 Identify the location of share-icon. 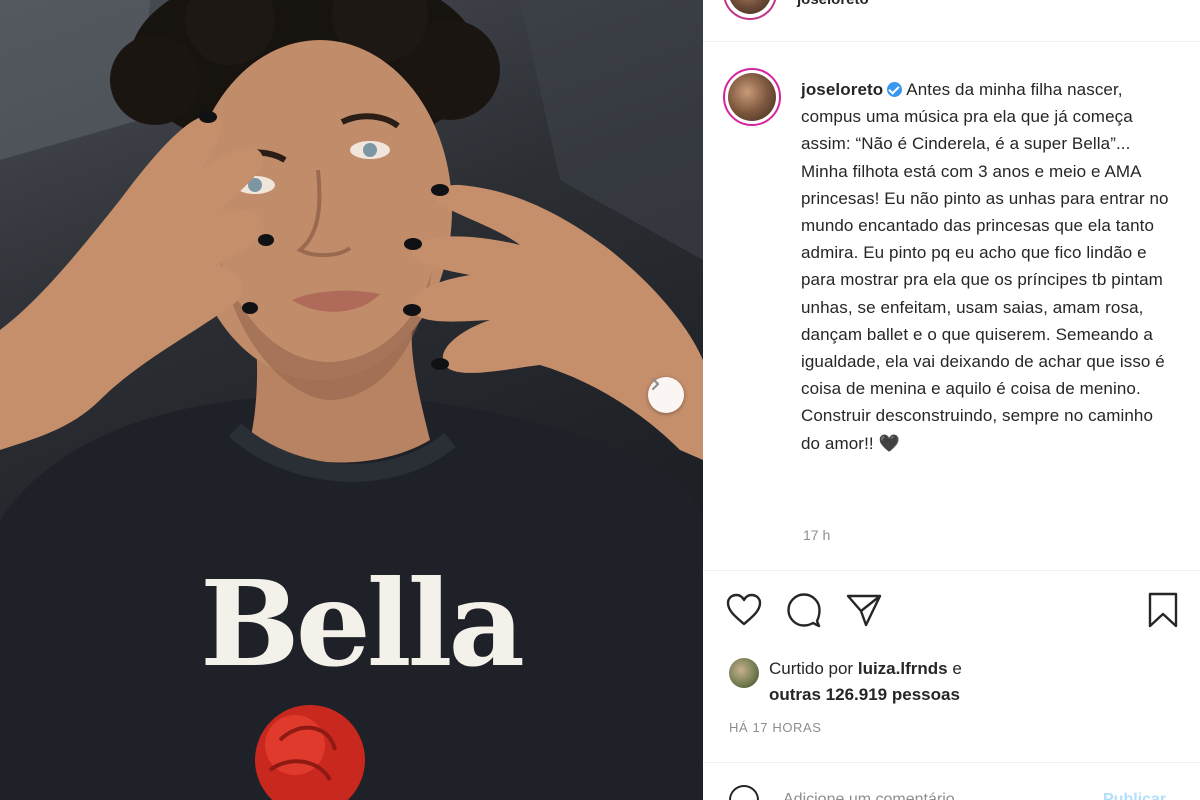
(864, 610).